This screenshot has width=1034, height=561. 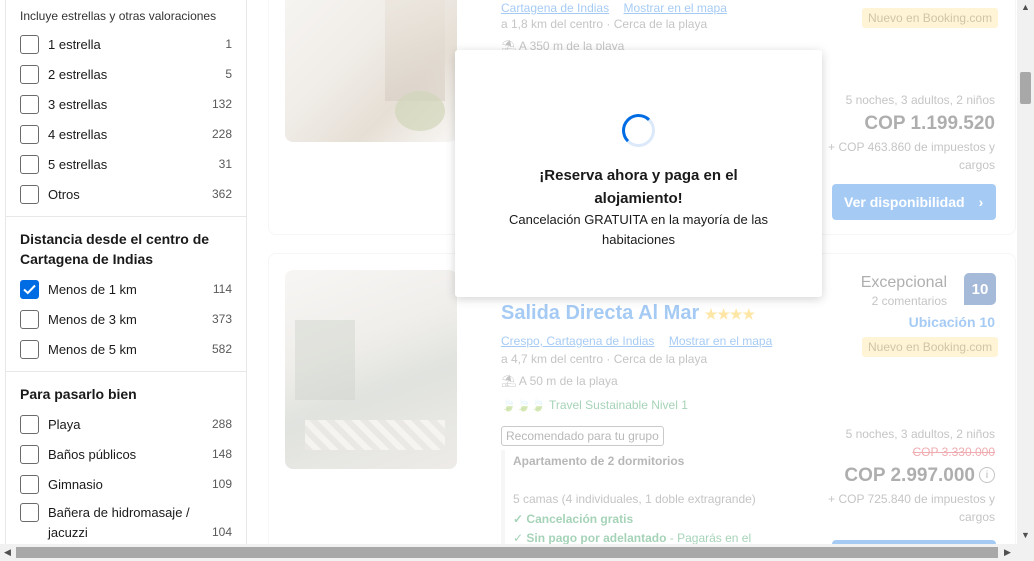 What do you see at coordinates (552, 359) in the screenshot?
I see `distance-text: a 4,7 km del centro` at bounding box center [552, 359].